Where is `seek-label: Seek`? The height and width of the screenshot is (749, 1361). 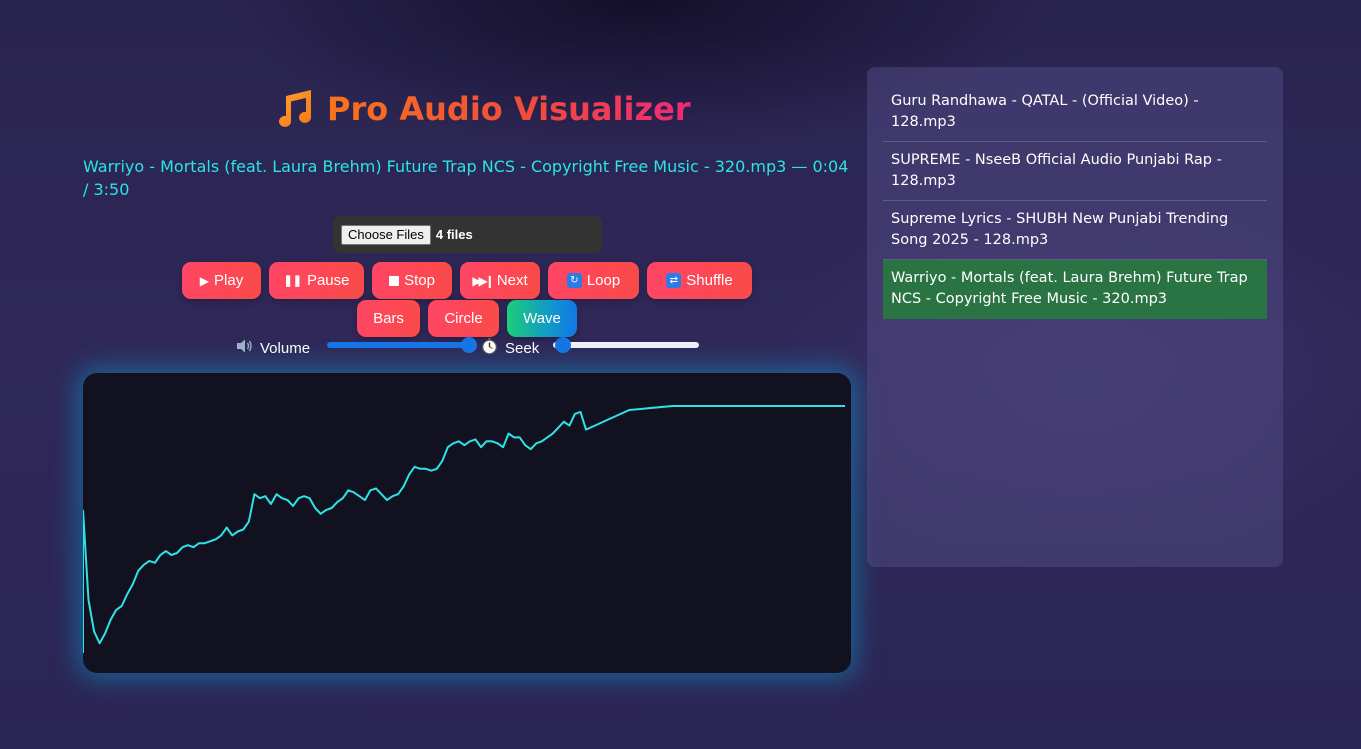
seek-label: Seek is located at coordinates (522, 348).